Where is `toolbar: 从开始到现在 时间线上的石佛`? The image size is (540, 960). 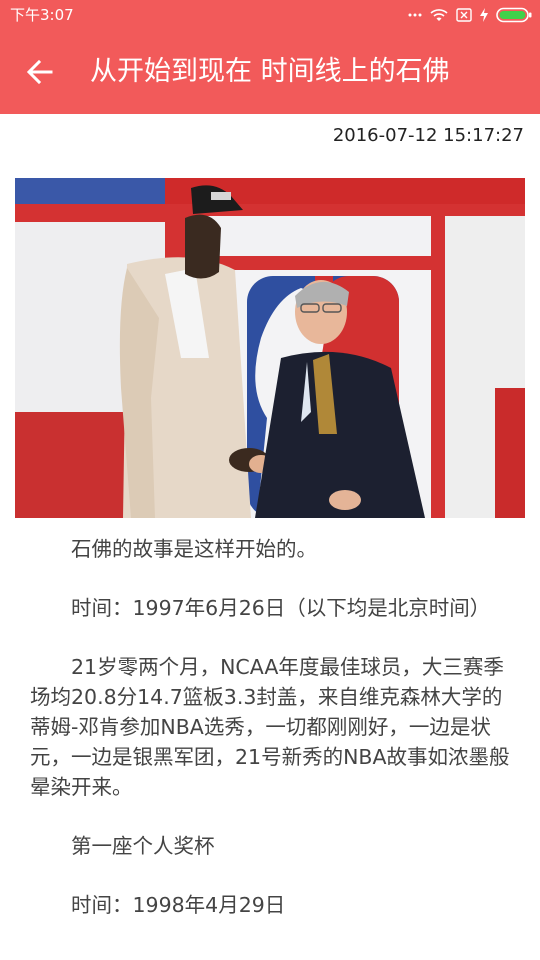 toolbar: 从开始到现在 时间线上的石佛 is located at coordinates (270, 72).